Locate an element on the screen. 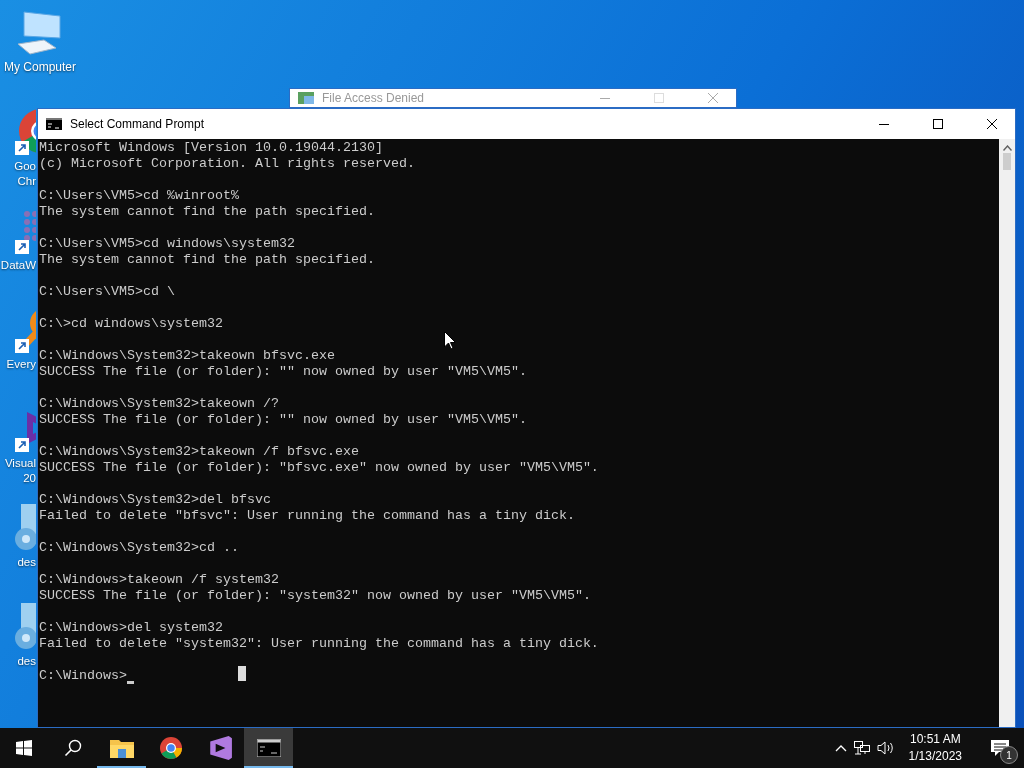  console-line: C:\Windows\System32>cd .. is located at coordinates (139, 548).